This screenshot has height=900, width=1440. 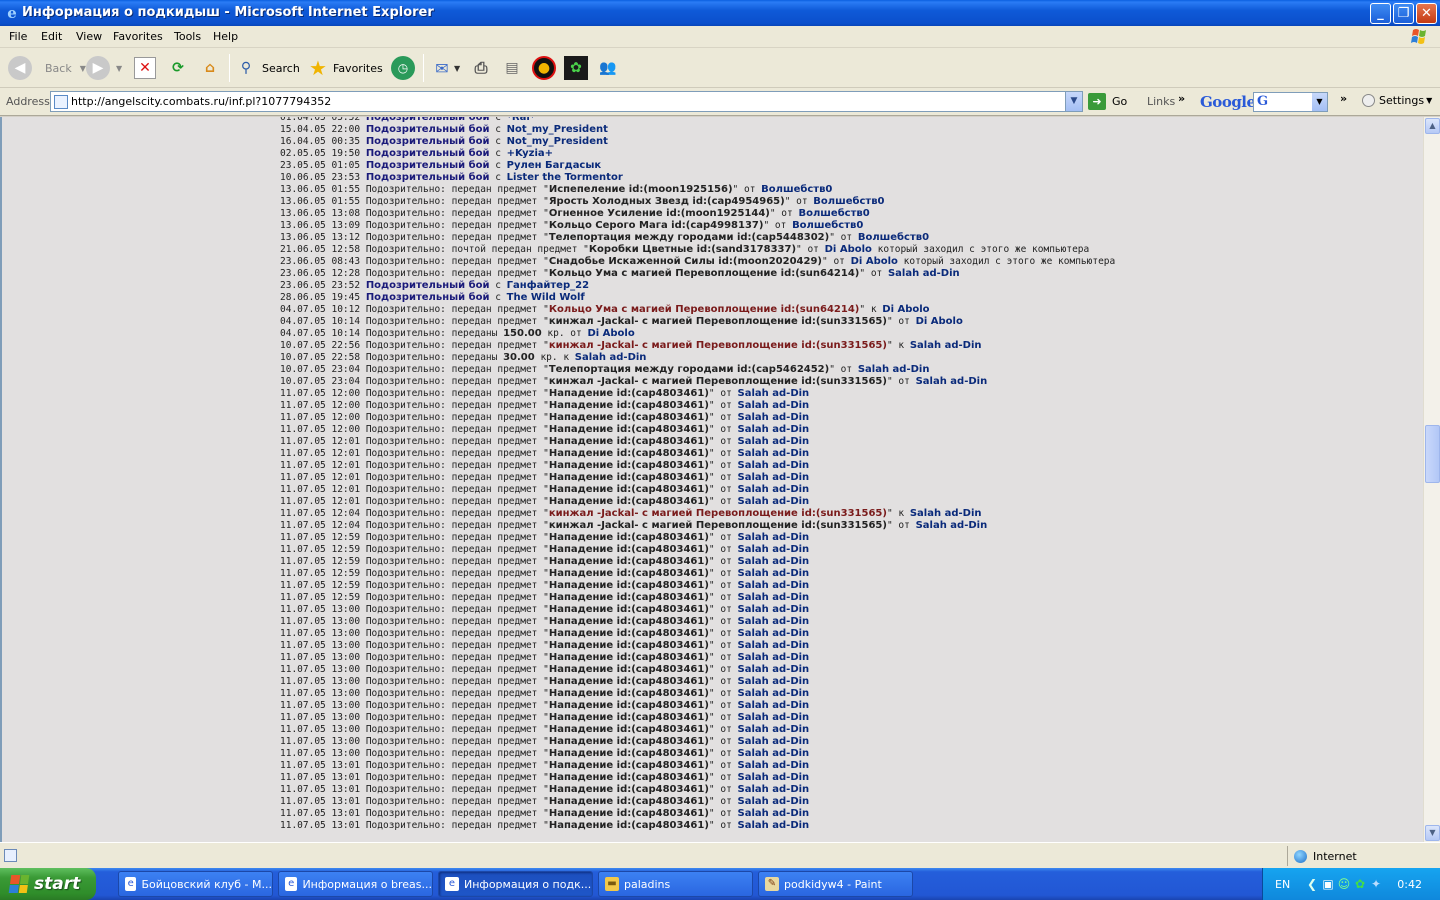 What do you see at coordinates (1344, 884) in the screenshot?
I see `messenger-tray-icon: ☺` at bounding box center [1344, 884].